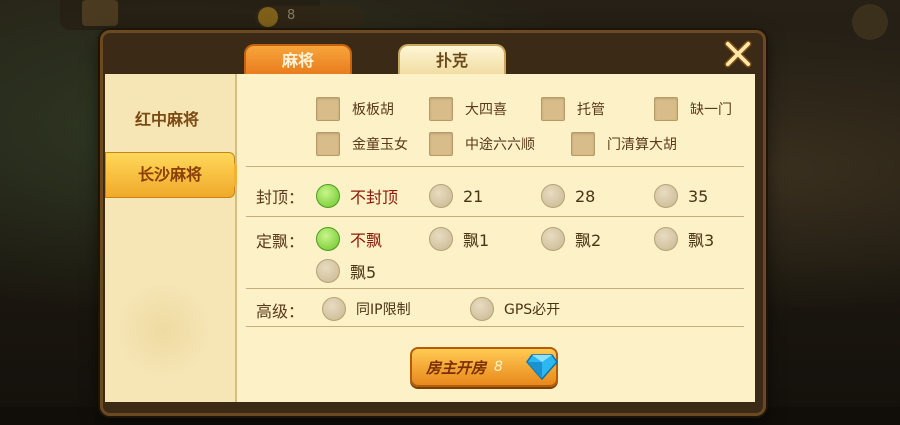 This screenshot has width=900, height=425. Describe the element at coordinates (167, 120) in the screenshot. I see `sidebar-item-hongzhong: 红中麻将` at that location.